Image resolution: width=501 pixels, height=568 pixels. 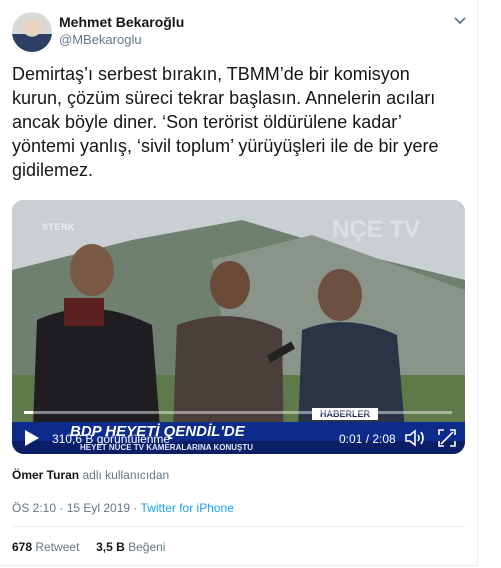 What do you see at coordinates (22, 547) in the screenshot?
I see `retweet-count: 678` at bounding box center [22, 547].